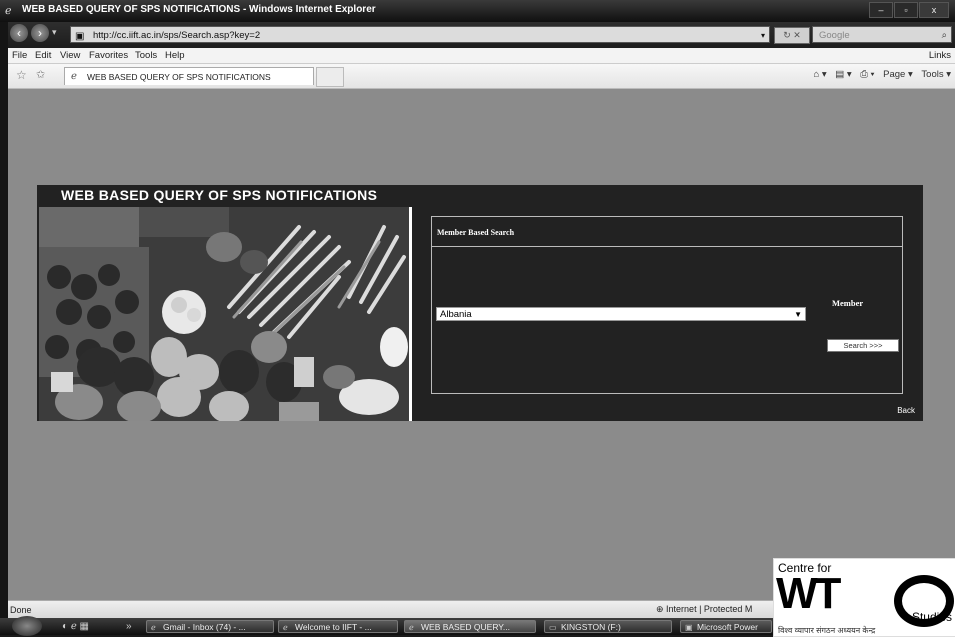 The width and height of the screenshot is (955, 637). What do you see at coordinates (944, 35) in the screenshot?
I see `search-icon: ⌕` at bounding box center [944, 35].